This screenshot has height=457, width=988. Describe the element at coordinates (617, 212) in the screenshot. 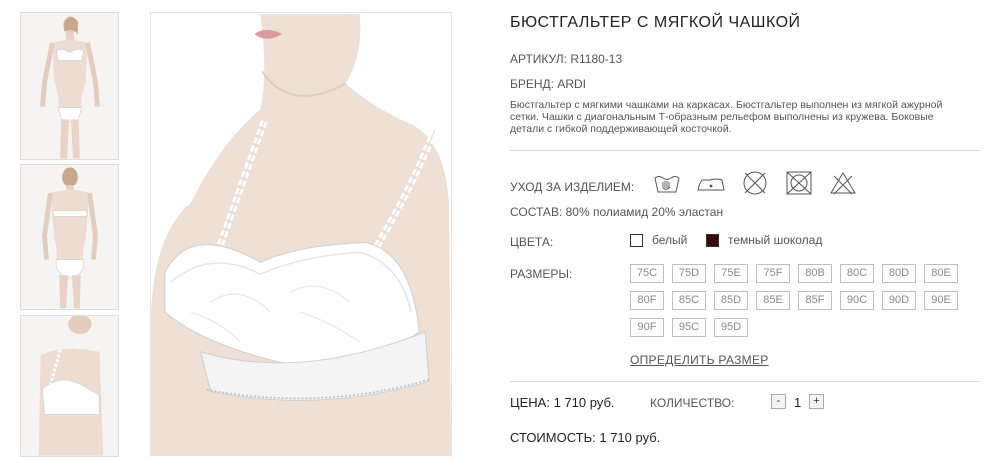

I see `product-composition: СОСТАВ: 80% полиамид 20% эластан` at that location.